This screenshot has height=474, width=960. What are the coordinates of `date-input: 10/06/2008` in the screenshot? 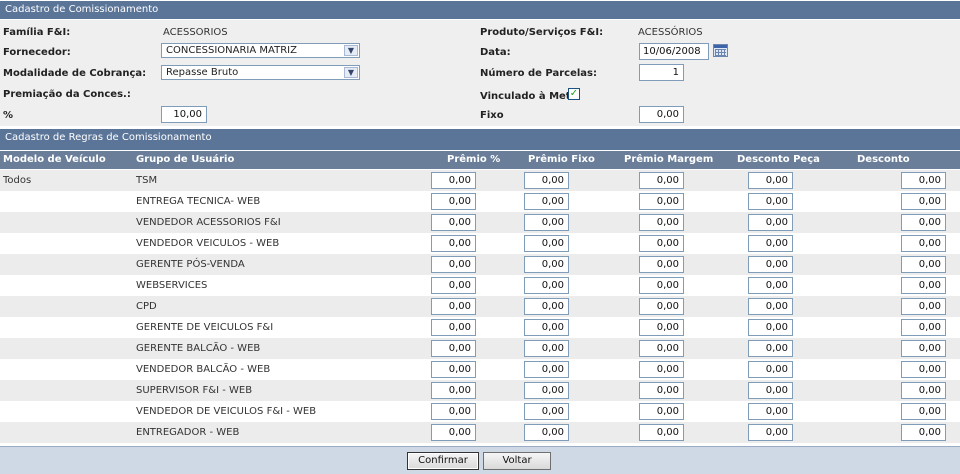 It's located at (674, 51).